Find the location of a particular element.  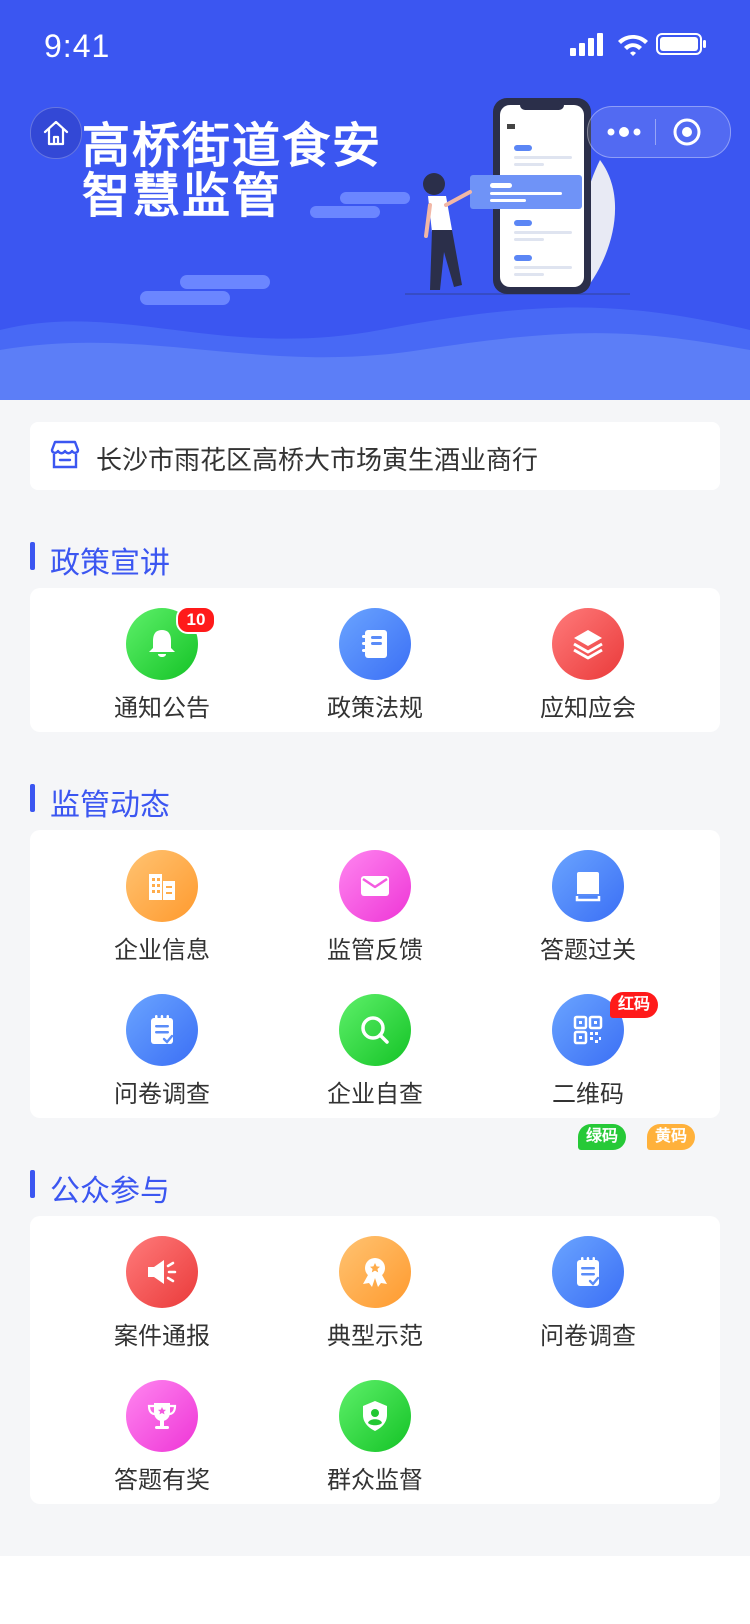

grid-item-notice: 10 通知公告 is located at coordinates (162, 667).